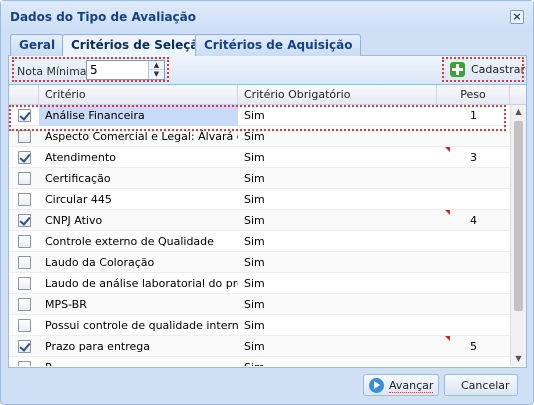 The width and height of the screenshot is (534, 405). What do you see at coordinates (138, 220) in the screenshot?
I see `criterio-cell: CNPJ Ativo` at bounding box center [138, 220].